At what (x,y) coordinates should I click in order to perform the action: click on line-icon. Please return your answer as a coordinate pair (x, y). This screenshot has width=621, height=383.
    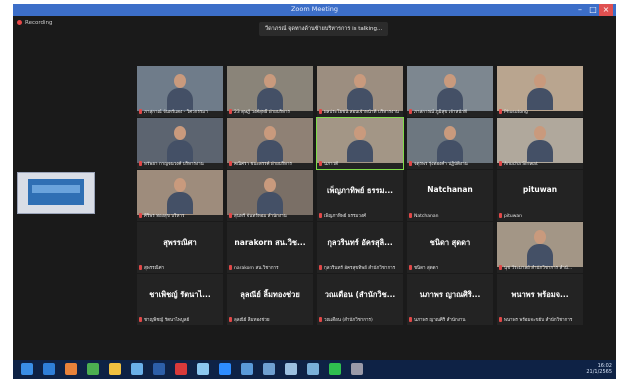
    Looking at the image, I should click on (335, 369).